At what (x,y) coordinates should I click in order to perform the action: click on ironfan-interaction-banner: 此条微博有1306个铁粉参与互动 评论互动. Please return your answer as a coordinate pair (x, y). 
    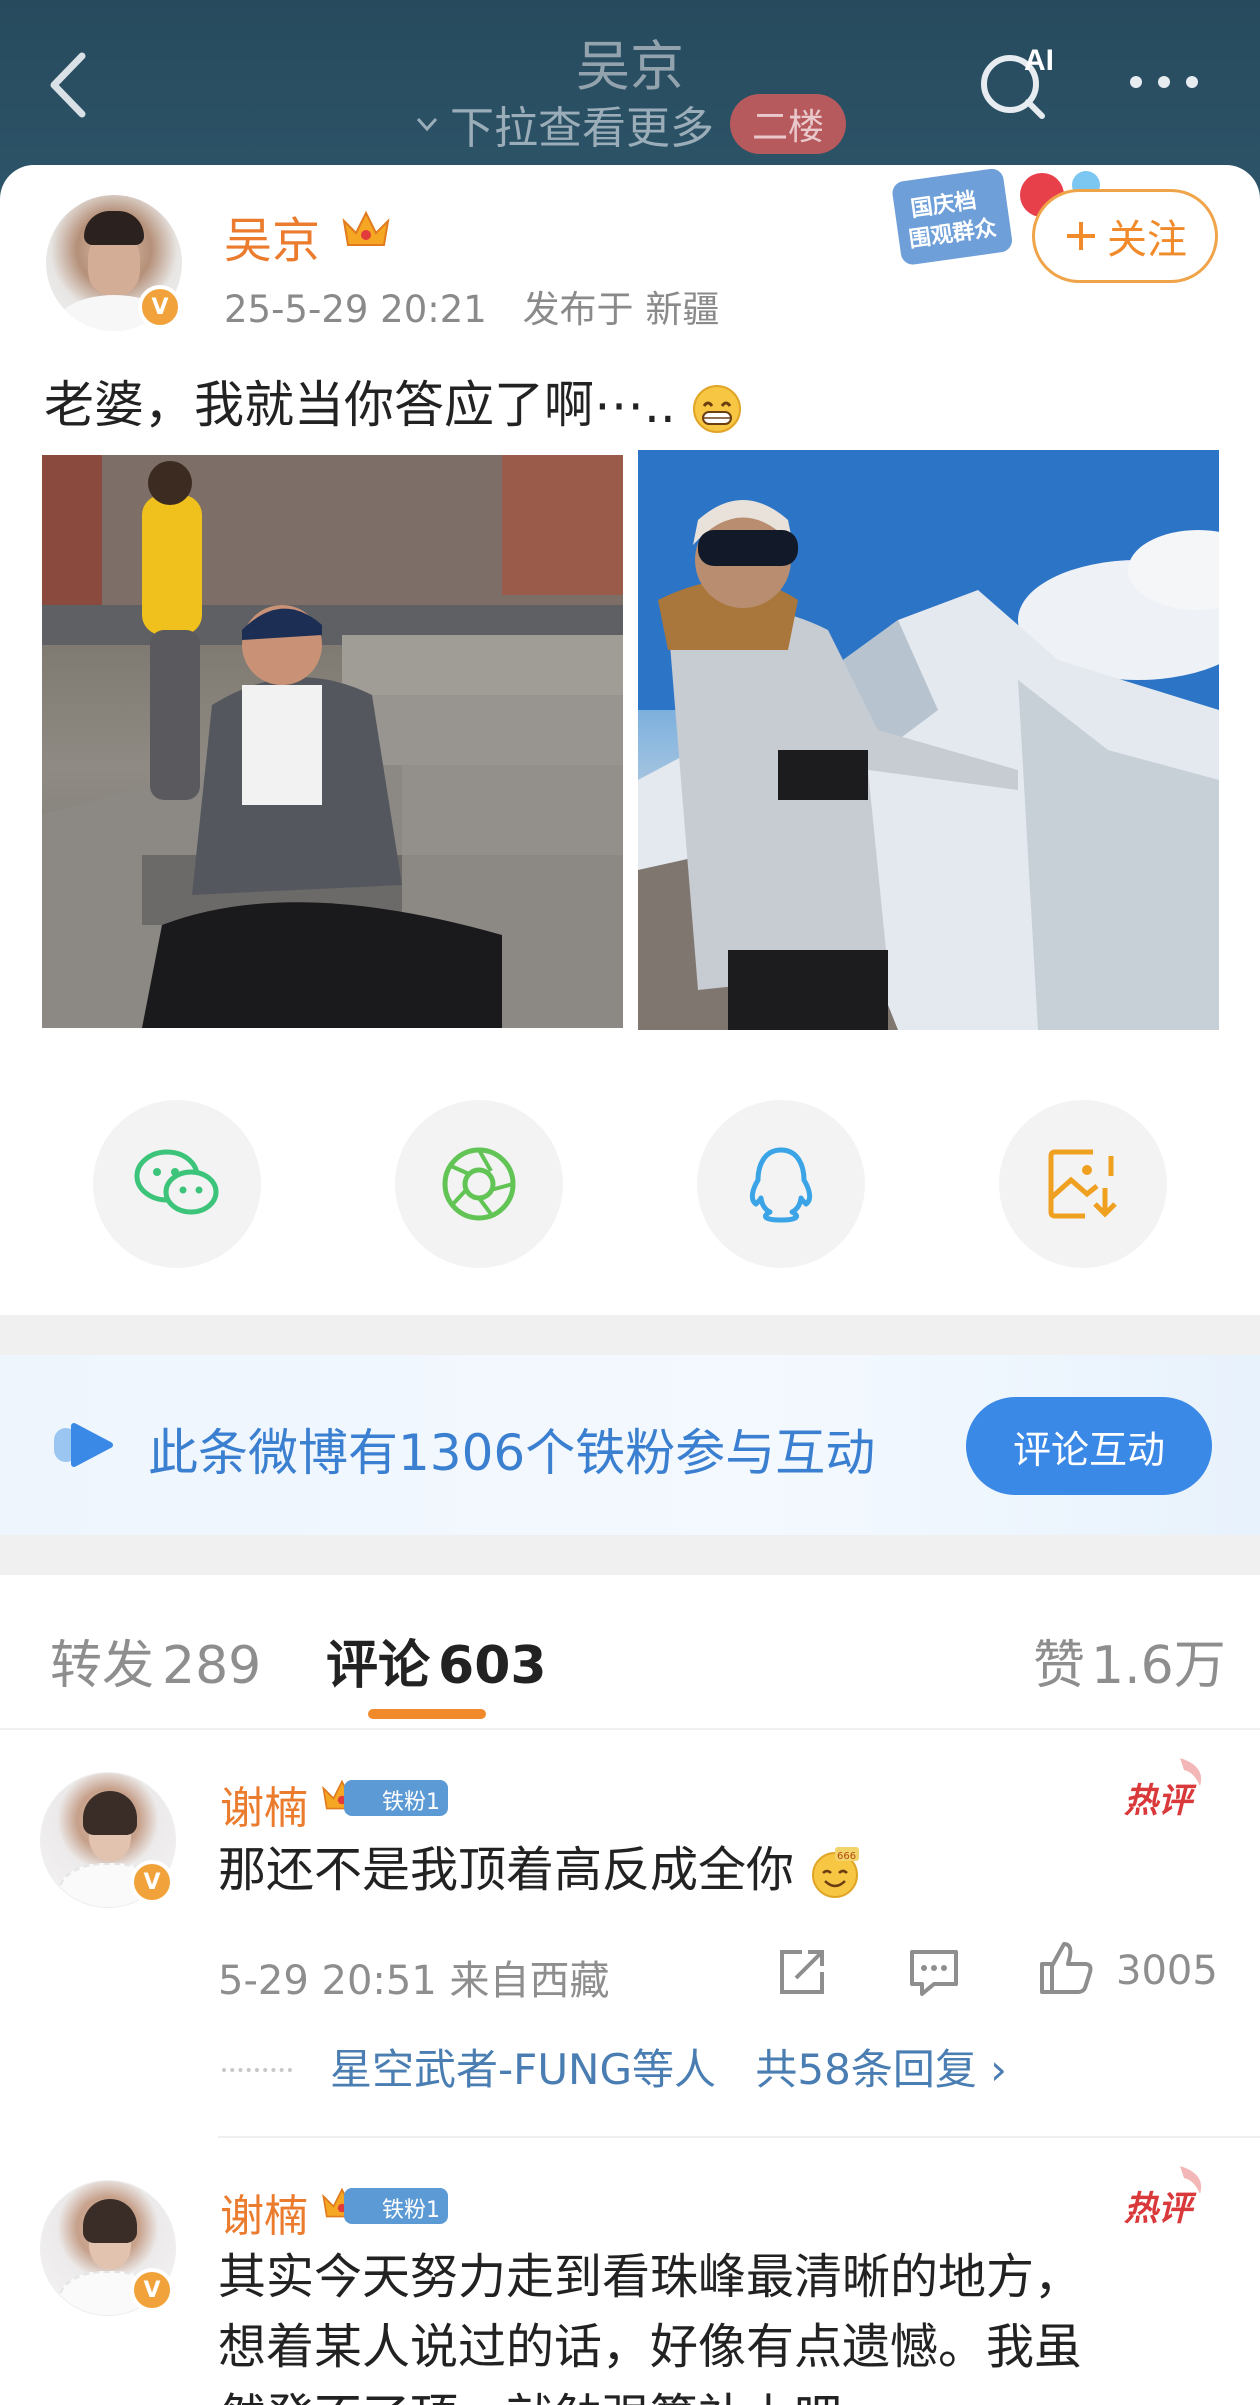
    Looking at the image, I should click on (630, 1445).